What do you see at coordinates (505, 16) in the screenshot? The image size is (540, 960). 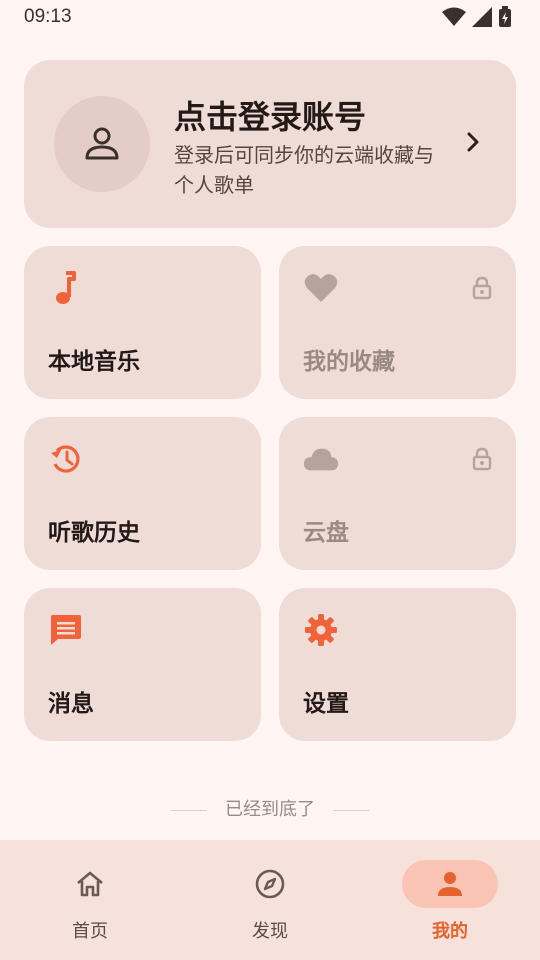 I see `battery-charging-icon` at bounding box center [505, 16].